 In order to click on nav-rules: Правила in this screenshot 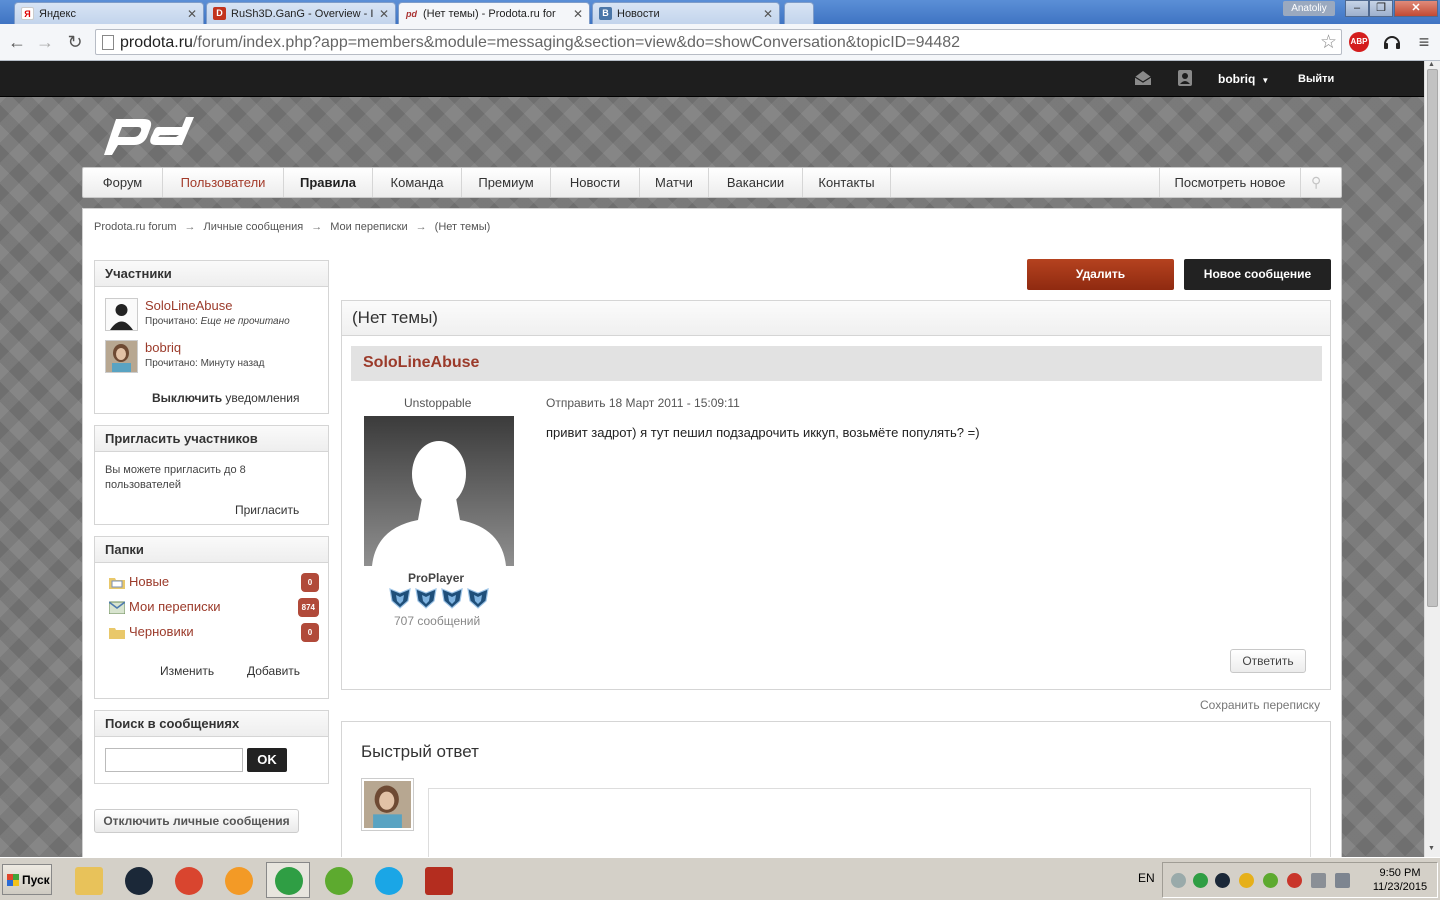, I will do `click(328, 182)`.